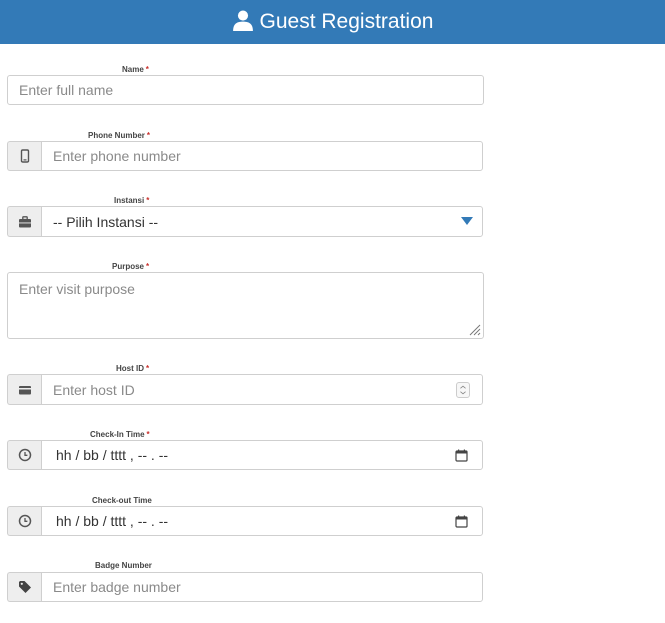 Image resolution: width=665 pixels, height=623 pixels. I want to click on check-out-value: hh / bb / tttt , -- . --, so click(112, 521).